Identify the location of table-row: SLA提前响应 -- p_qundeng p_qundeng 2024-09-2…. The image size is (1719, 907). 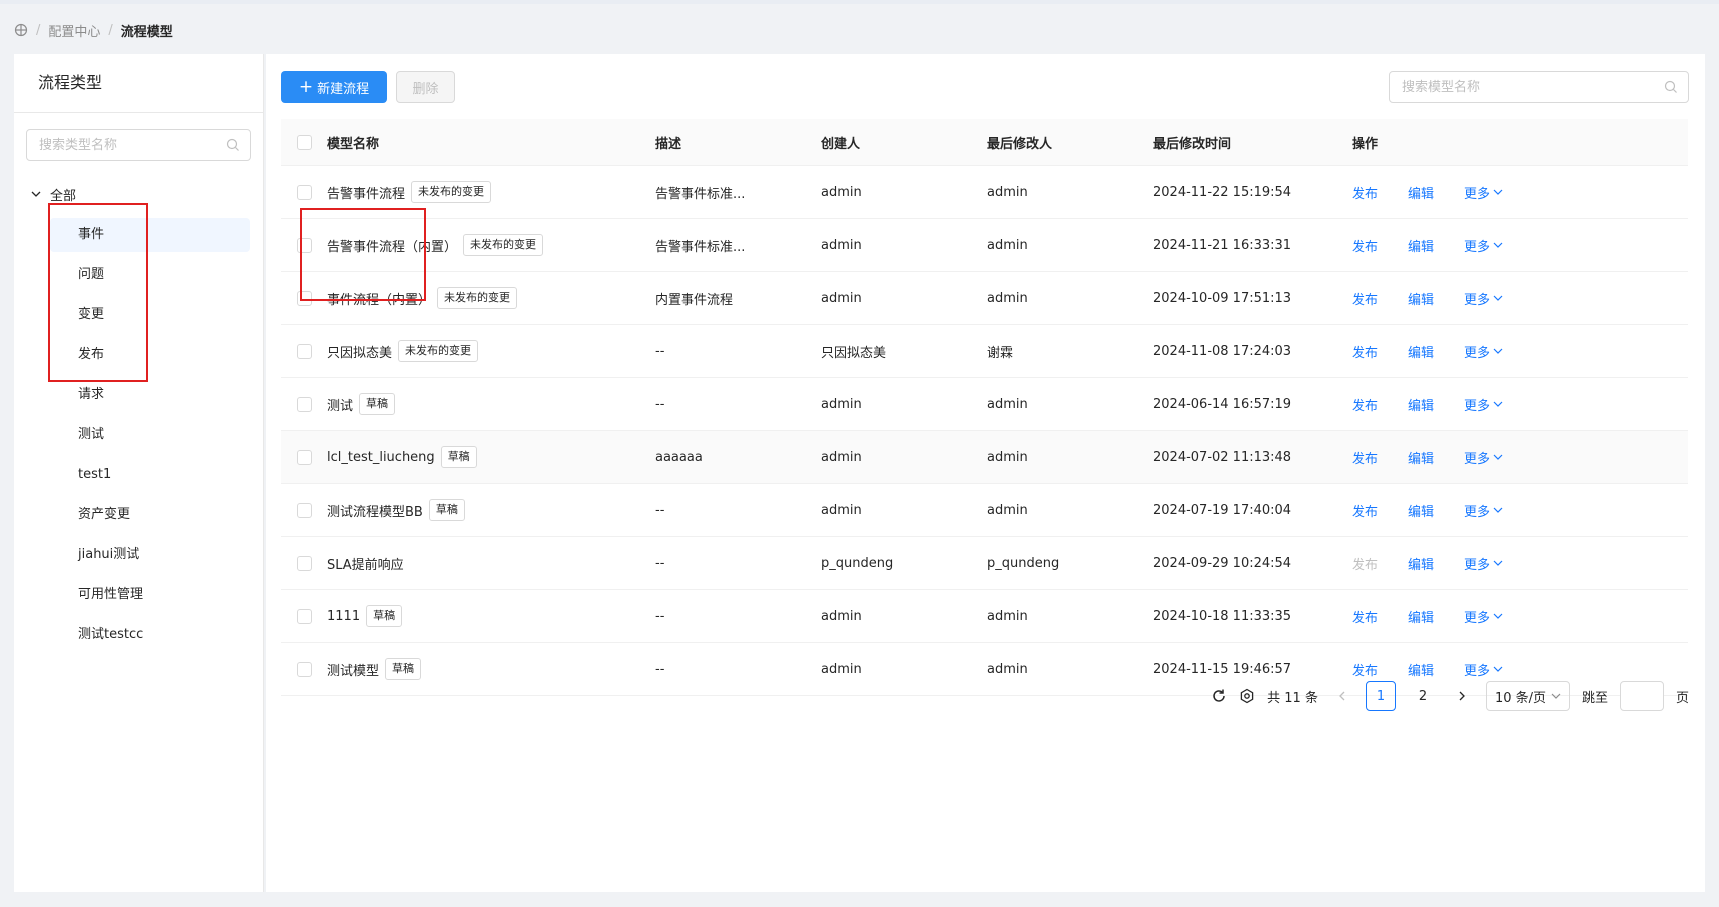
(984, 563).